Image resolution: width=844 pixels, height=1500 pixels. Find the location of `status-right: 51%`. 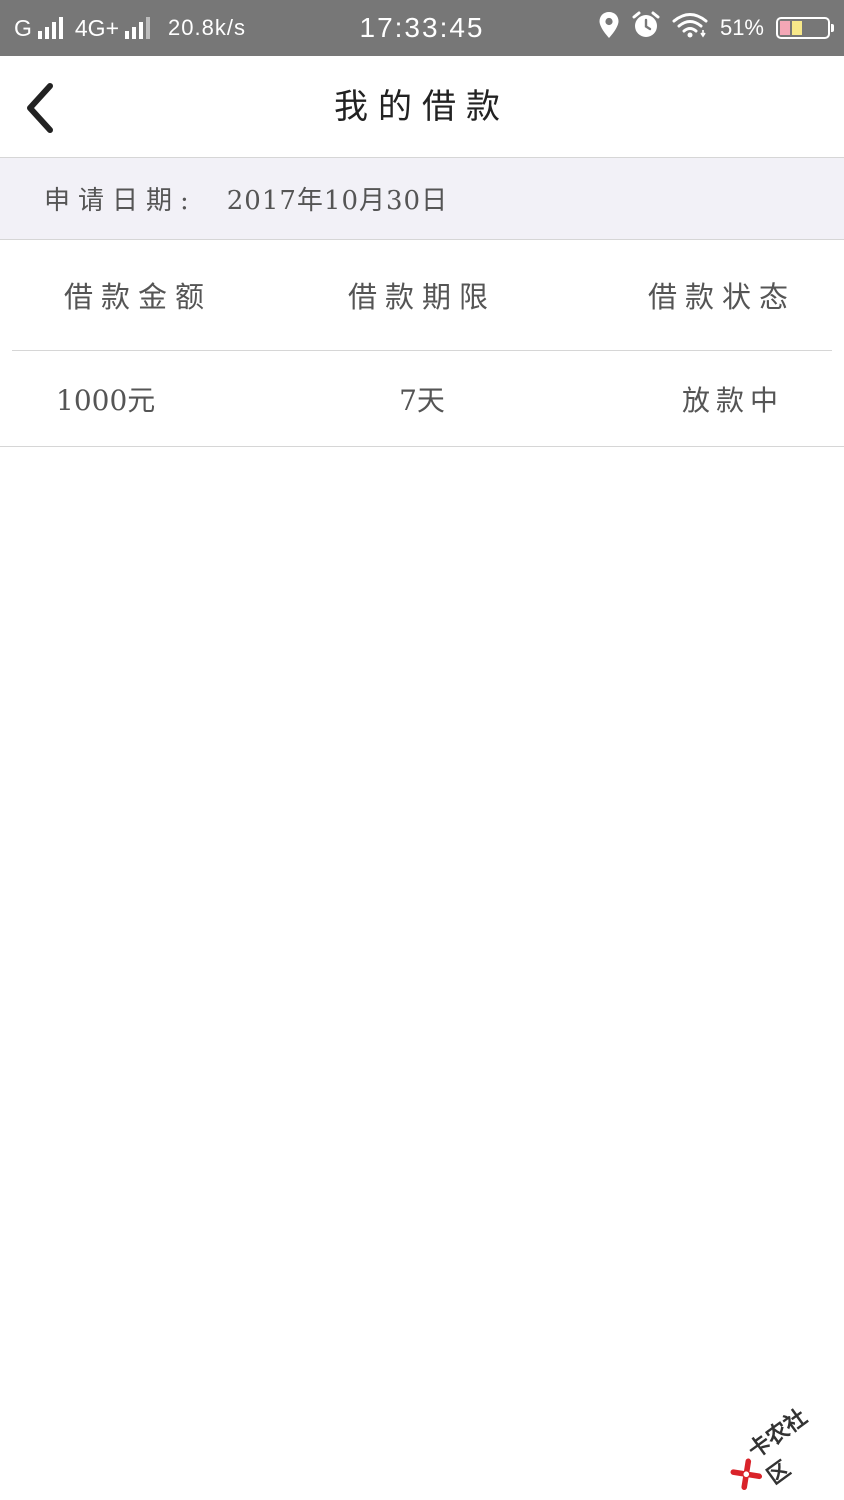

status-right: 51% is located at coordinates (716, 28).